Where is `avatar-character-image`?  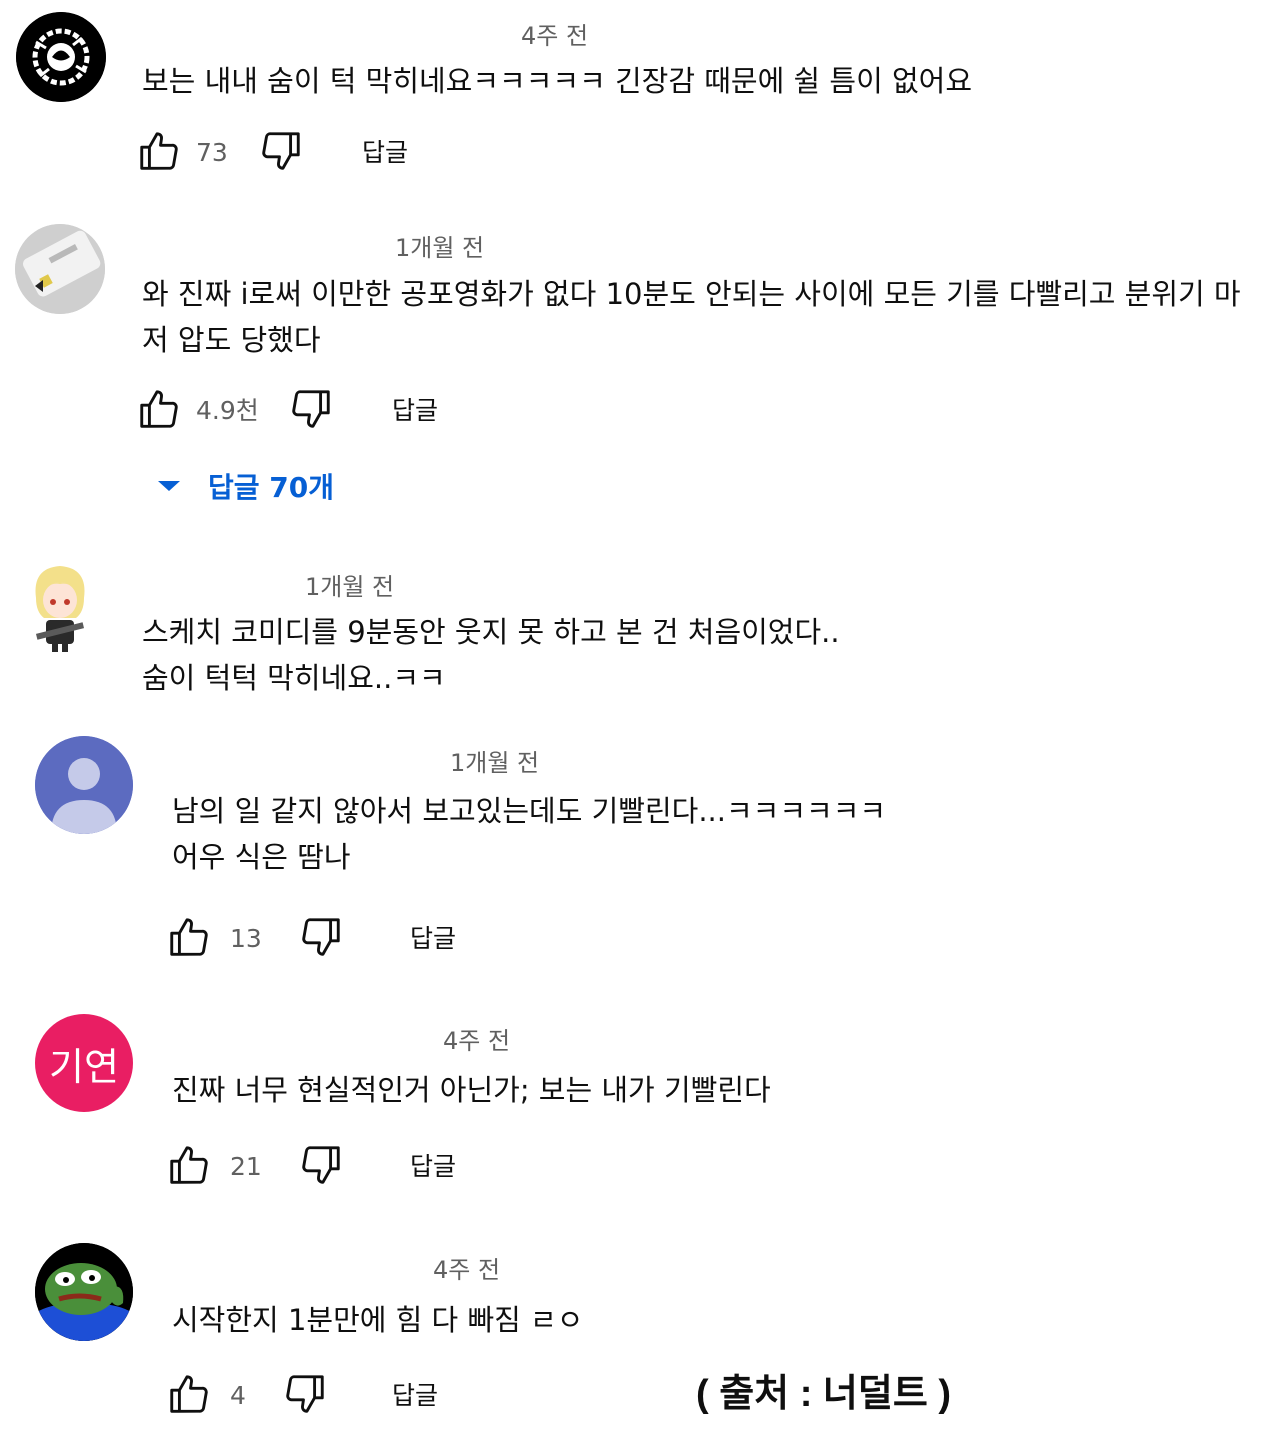
avatar-character-image is located at coordinates (60, 609).